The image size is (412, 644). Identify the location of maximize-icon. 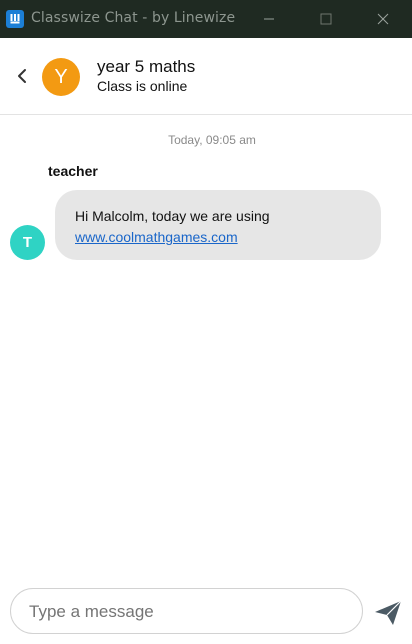
(326, 19).